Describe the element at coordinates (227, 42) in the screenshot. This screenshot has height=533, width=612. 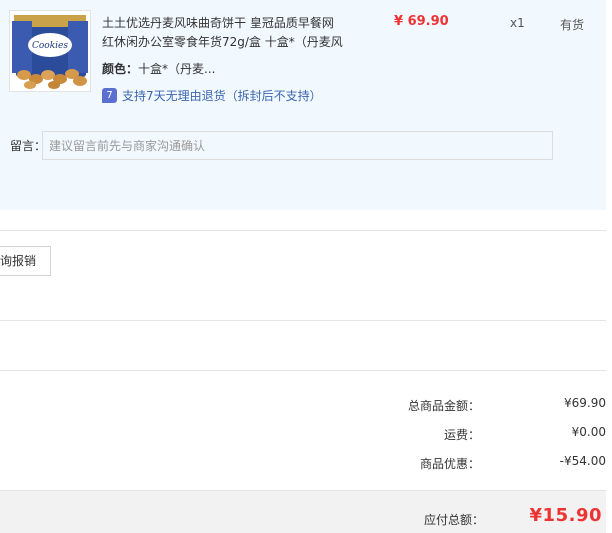
I see `product-title-line-2: 红休闲办公室零食年货72g/盒 十盒*（丹麦风` at that location.